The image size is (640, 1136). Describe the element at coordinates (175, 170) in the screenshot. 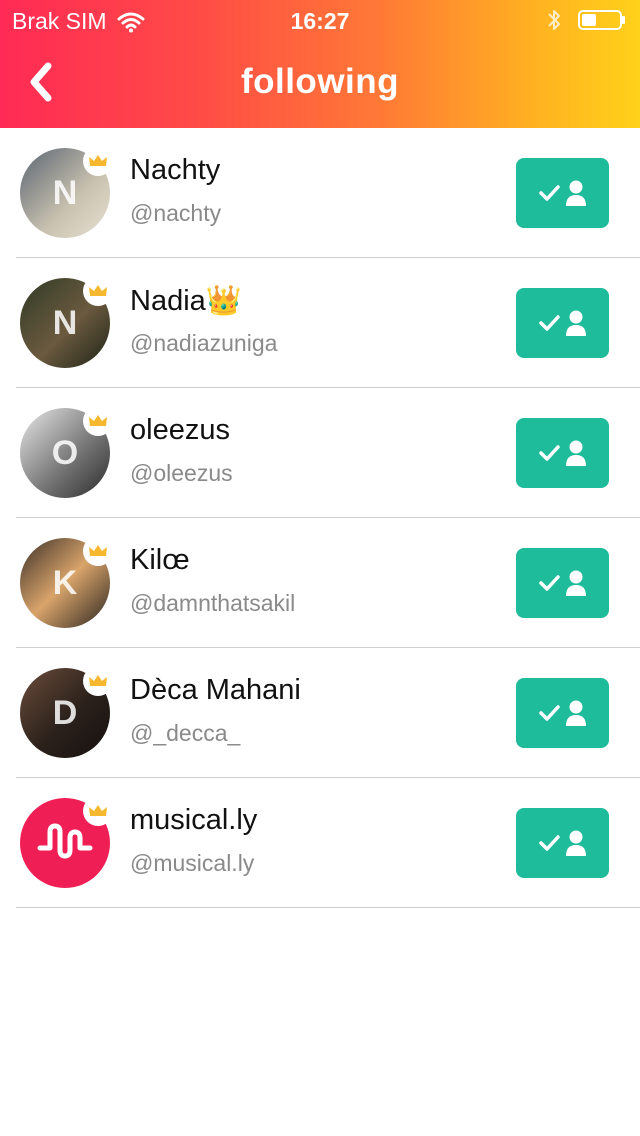

I see `display-name: Nachty` at that location.